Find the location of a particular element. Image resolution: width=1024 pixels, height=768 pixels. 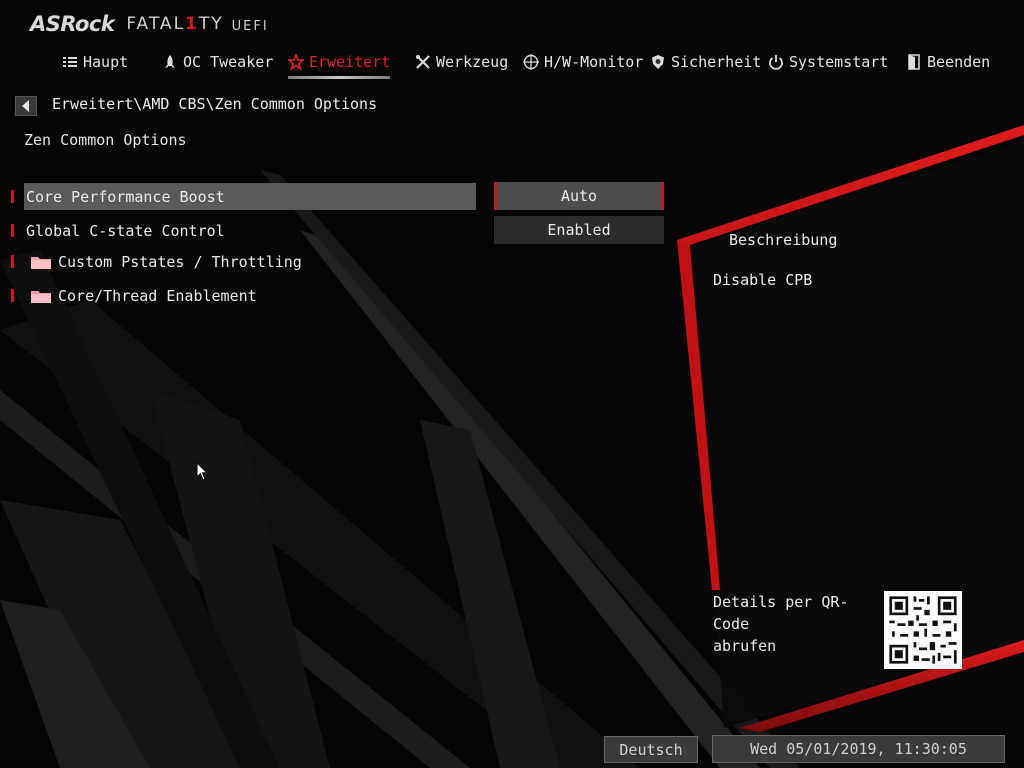

description-text: Disable CPB is located at coordinates (763, 280).